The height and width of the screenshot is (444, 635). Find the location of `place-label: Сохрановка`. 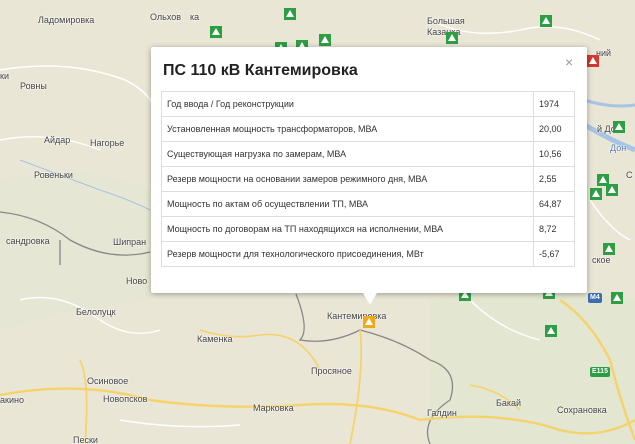

place-label: Сохрановка is located at coordinates (582, 410).